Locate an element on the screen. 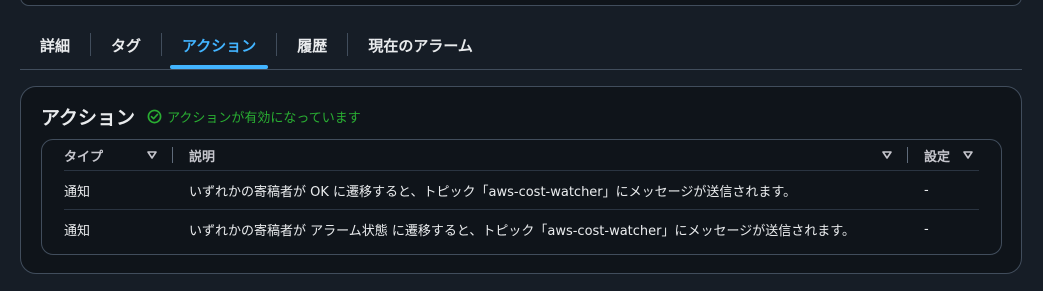  tab-current-alarms: 現在のアラーム is located at coordinates (420, 45).